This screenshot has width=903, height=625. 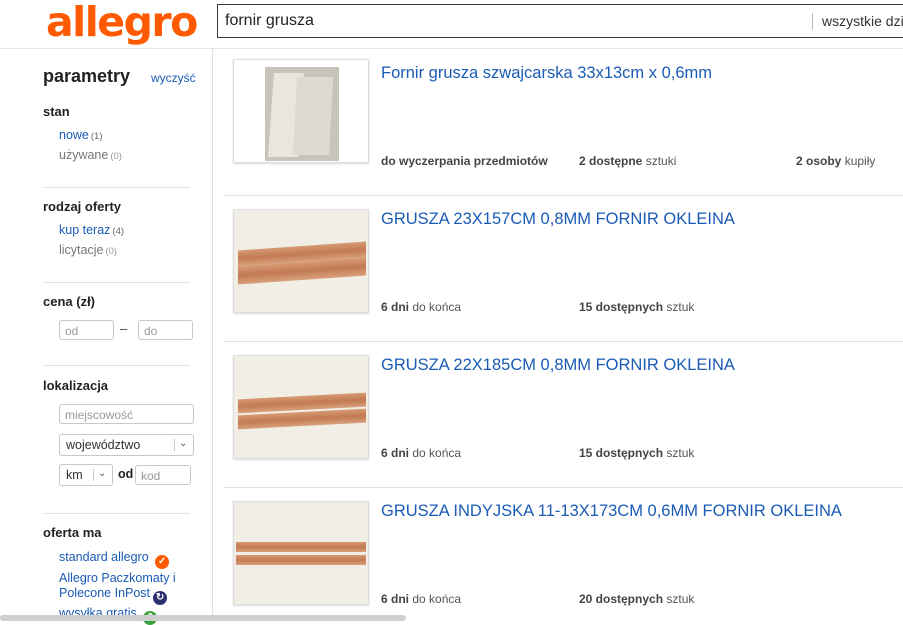 I want to click on price-from-input: od, so click(x=86, y=330).